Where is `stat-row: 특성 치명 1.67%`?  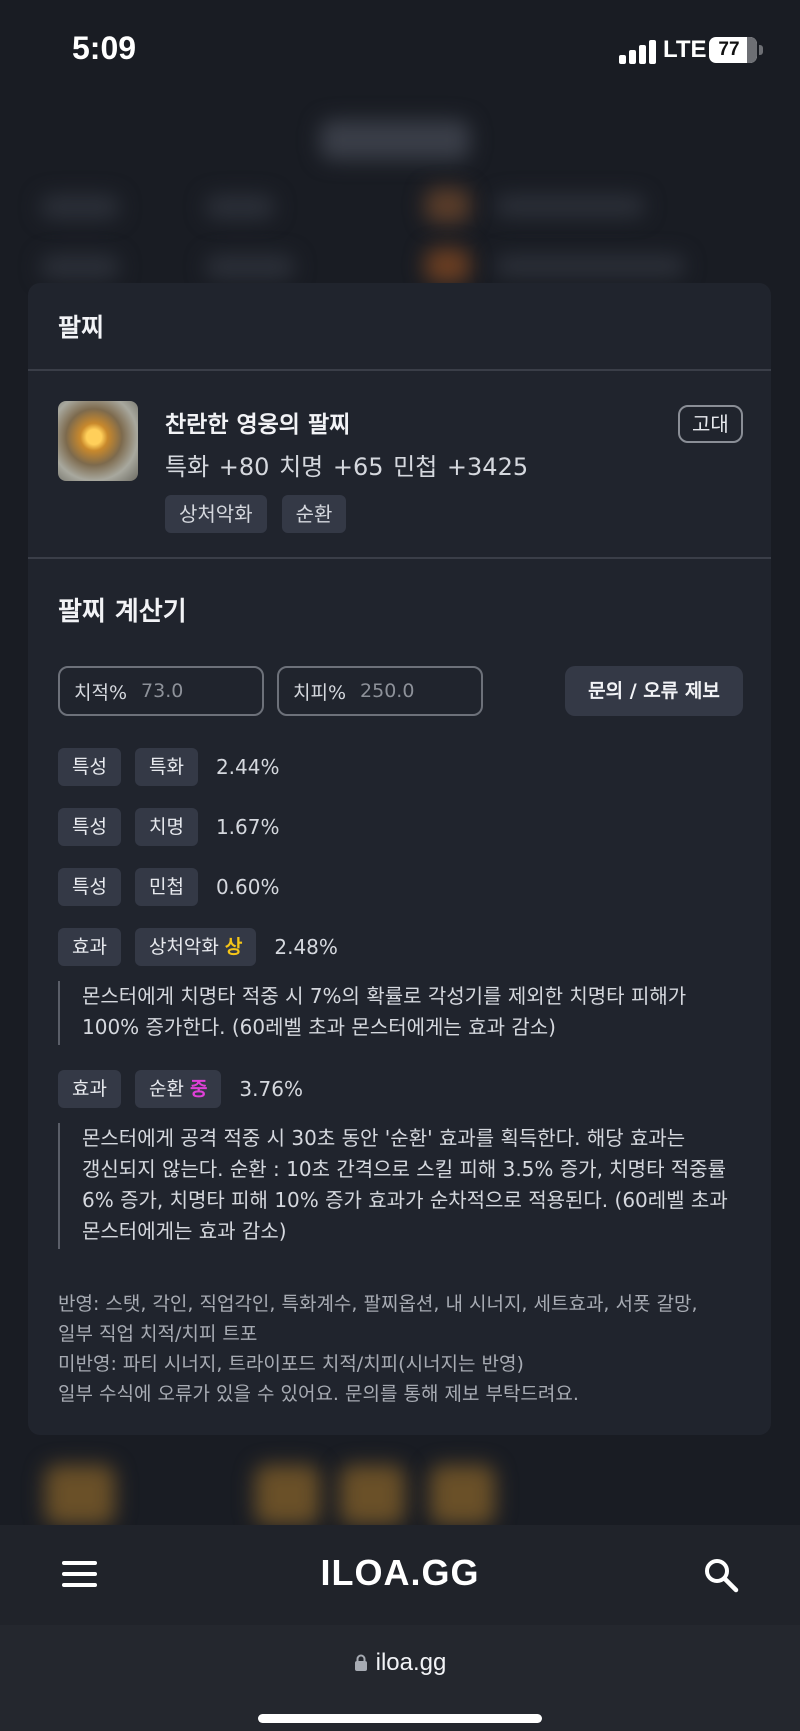 stat-row: 특성 치명 1.67% is located at coordinates (399, 827).